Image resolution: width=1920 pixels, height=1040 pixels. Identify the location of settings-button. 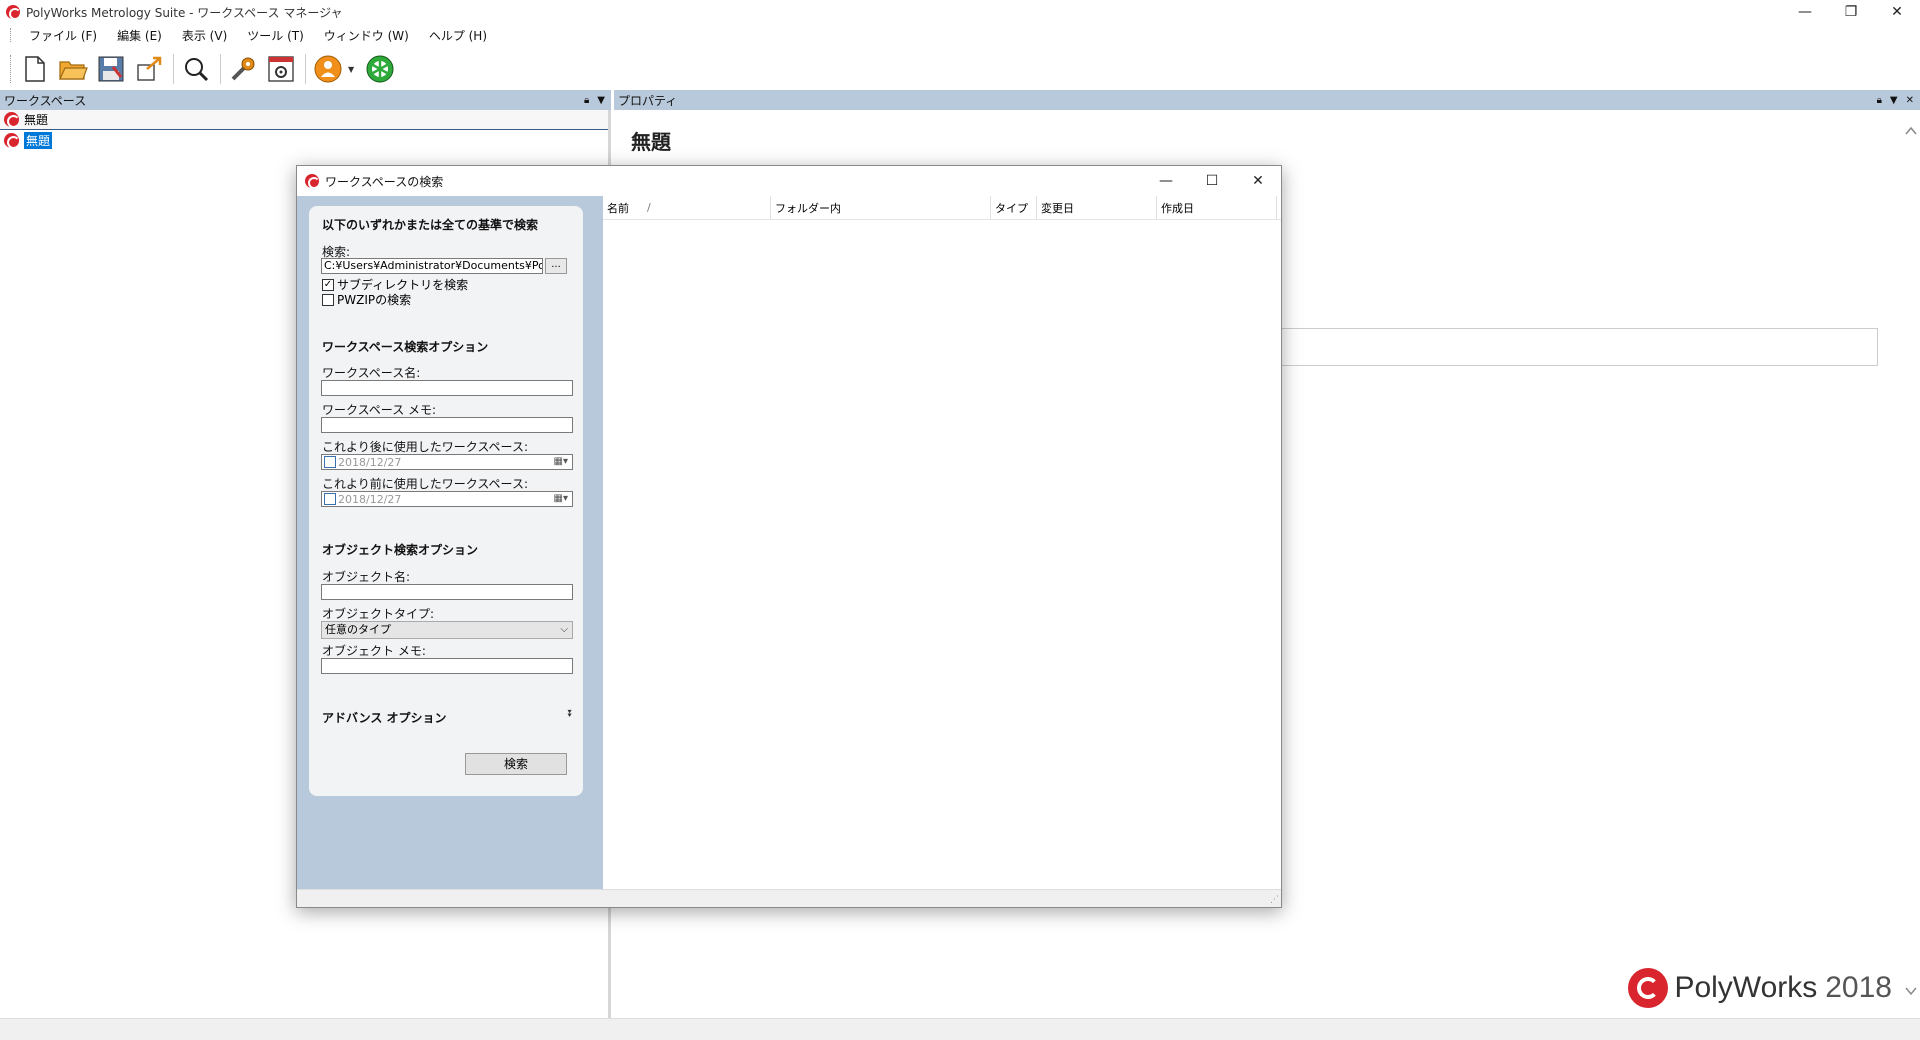
(281, 69).